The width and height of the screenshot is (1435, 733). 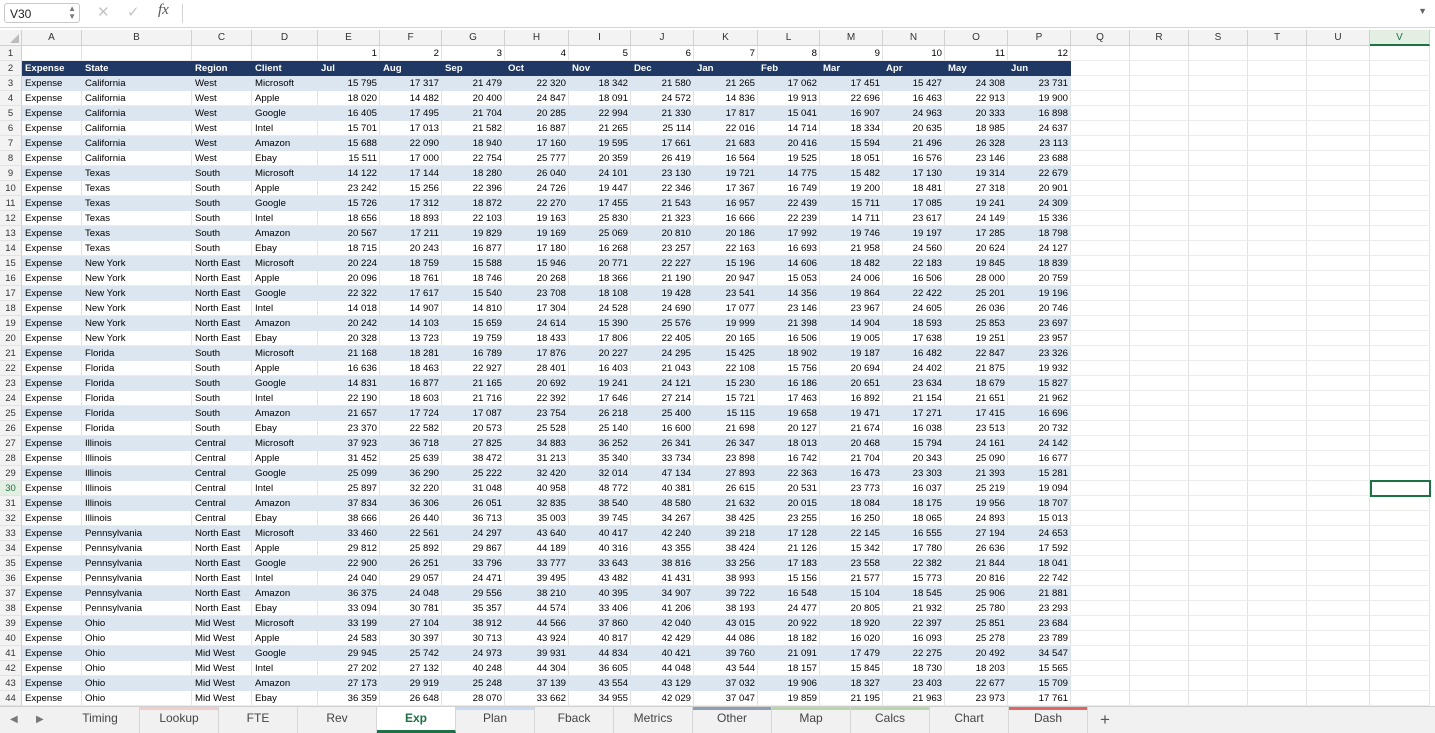 I want to click on column-header-k: K, so click(x=726, y=38).